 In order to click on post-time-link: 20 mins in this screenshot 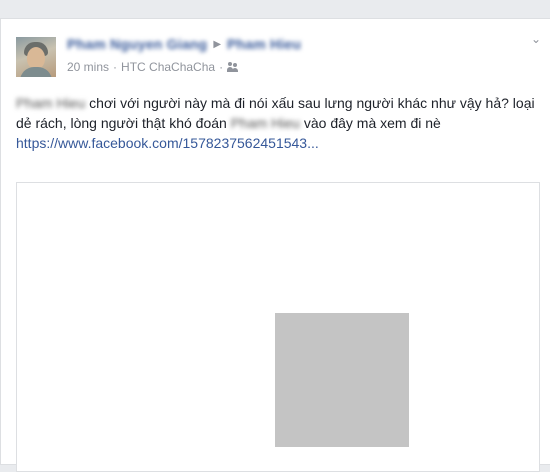, I will do `click(88, 67)`.